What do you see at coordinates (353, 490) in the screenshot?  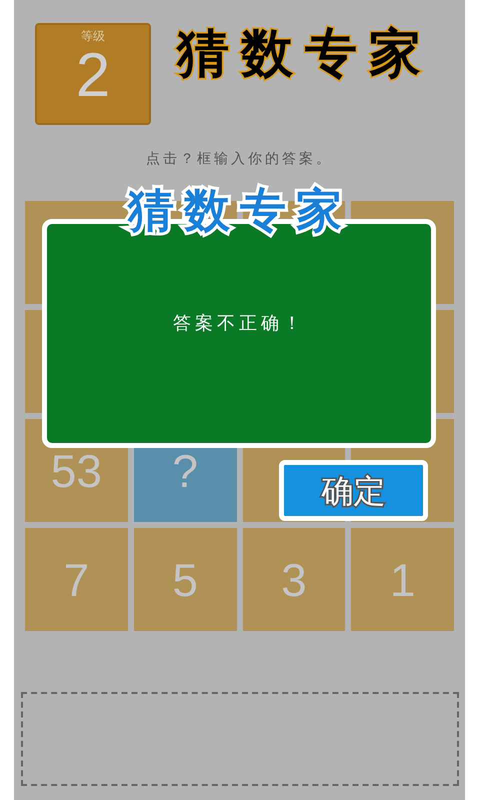 I see `confirm-button: 确定` at bounding box center [353, 490].